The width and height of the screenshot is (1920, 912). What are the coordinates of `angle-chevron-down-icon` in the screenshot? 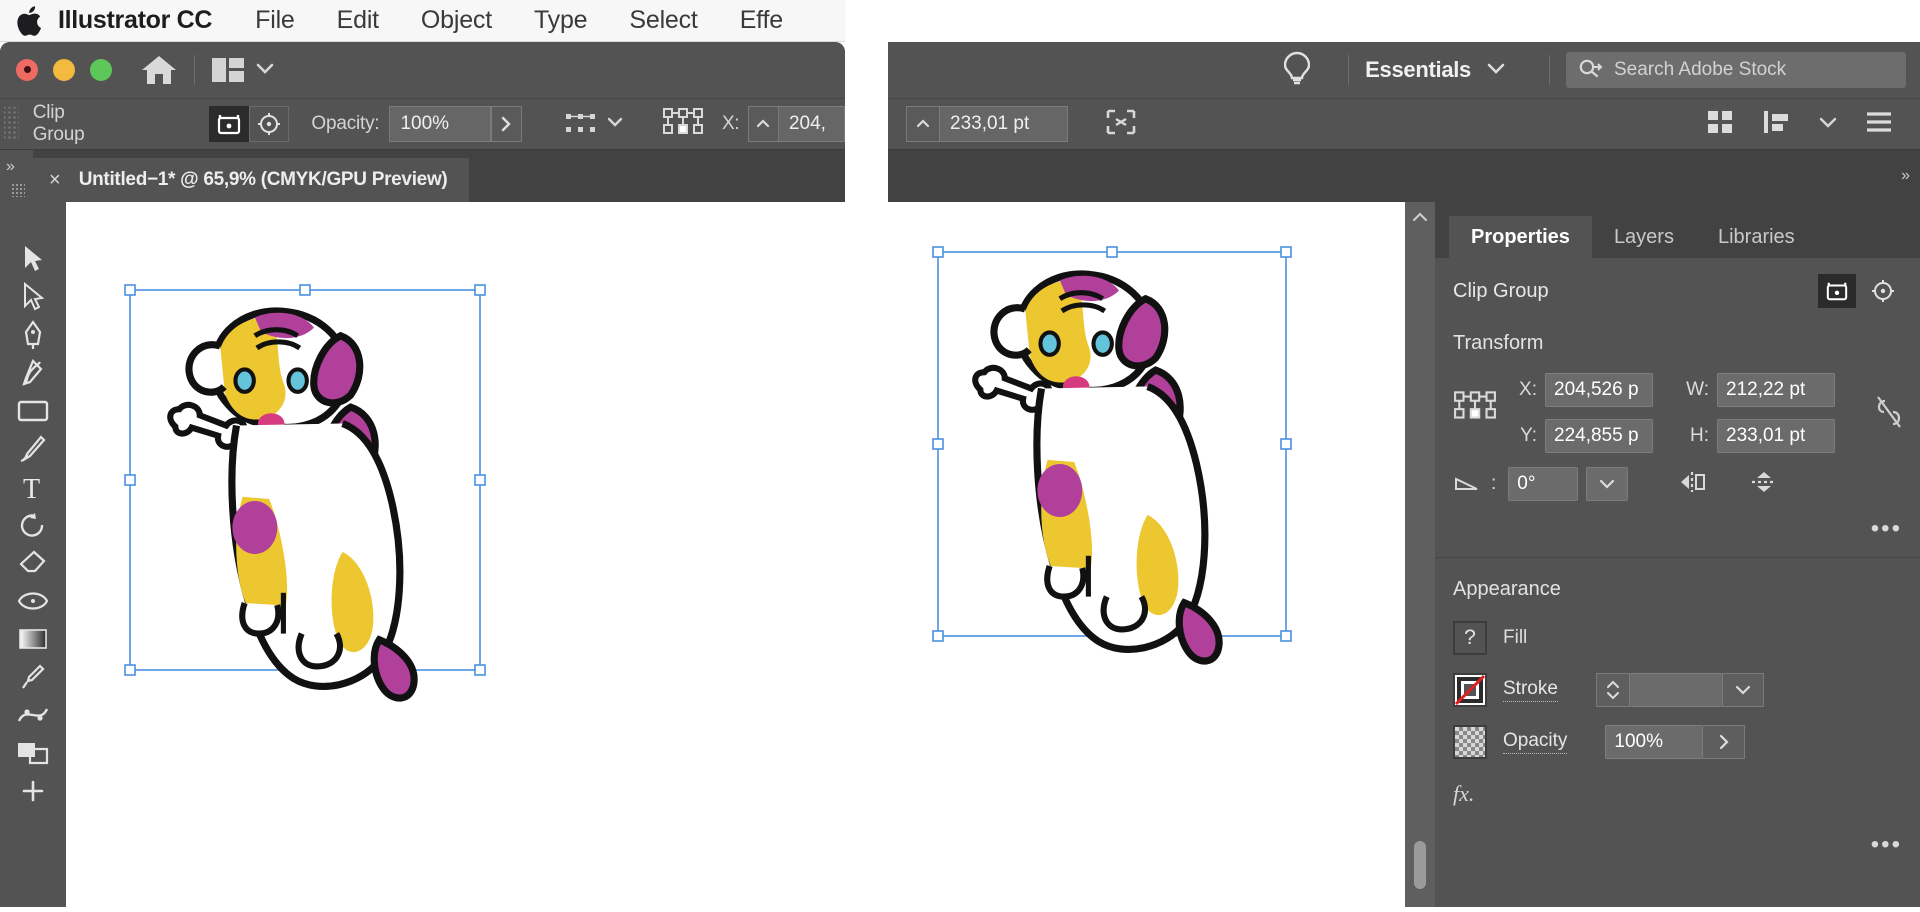 It's located at (1607, 484).